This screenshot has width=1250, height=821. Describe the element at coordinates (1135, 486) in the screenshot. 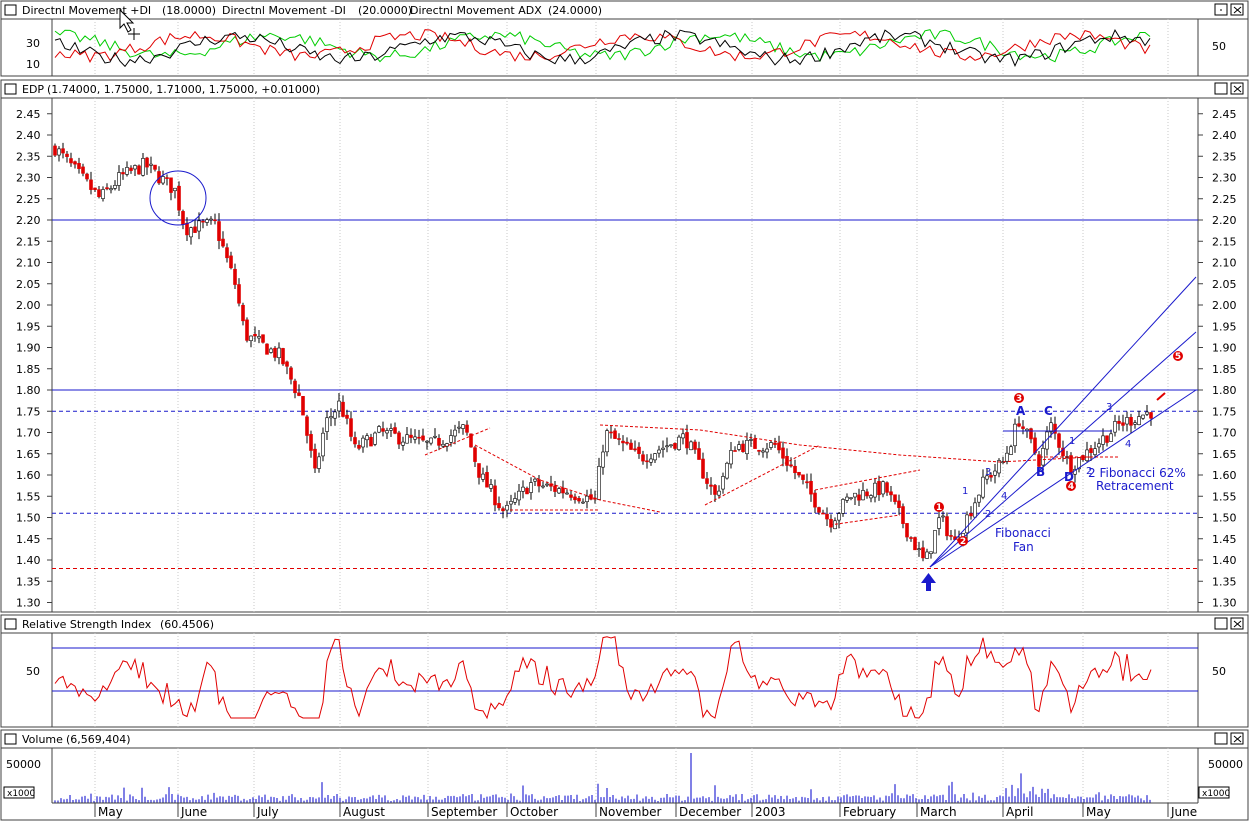

I see `fib-retr-line2: Retracement` at that location.